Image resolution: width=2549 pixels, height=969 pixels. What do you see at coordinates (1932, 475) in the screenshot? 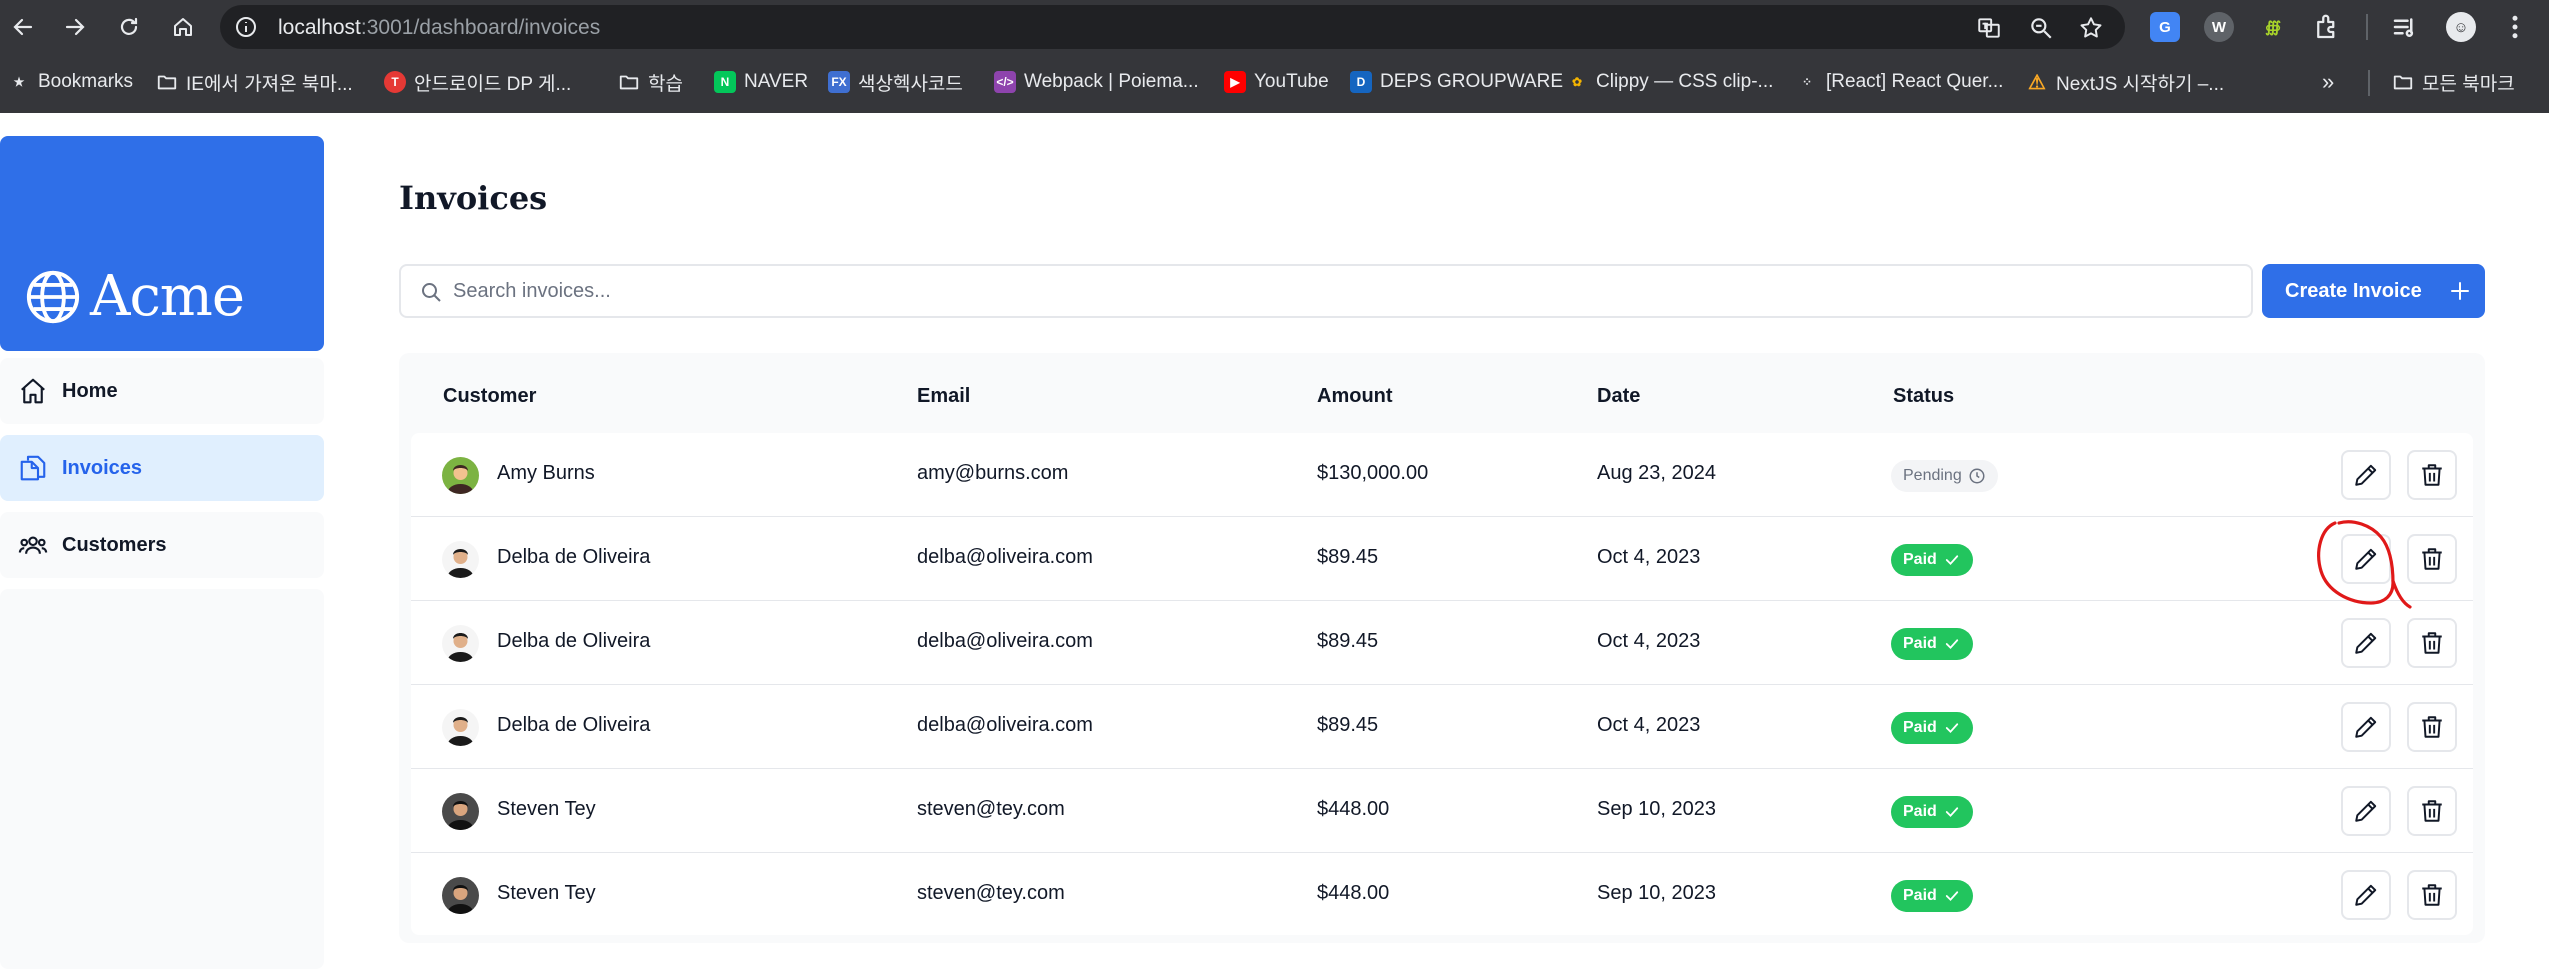
I see `status-label: Pending` at bounding box center [1932, 475].